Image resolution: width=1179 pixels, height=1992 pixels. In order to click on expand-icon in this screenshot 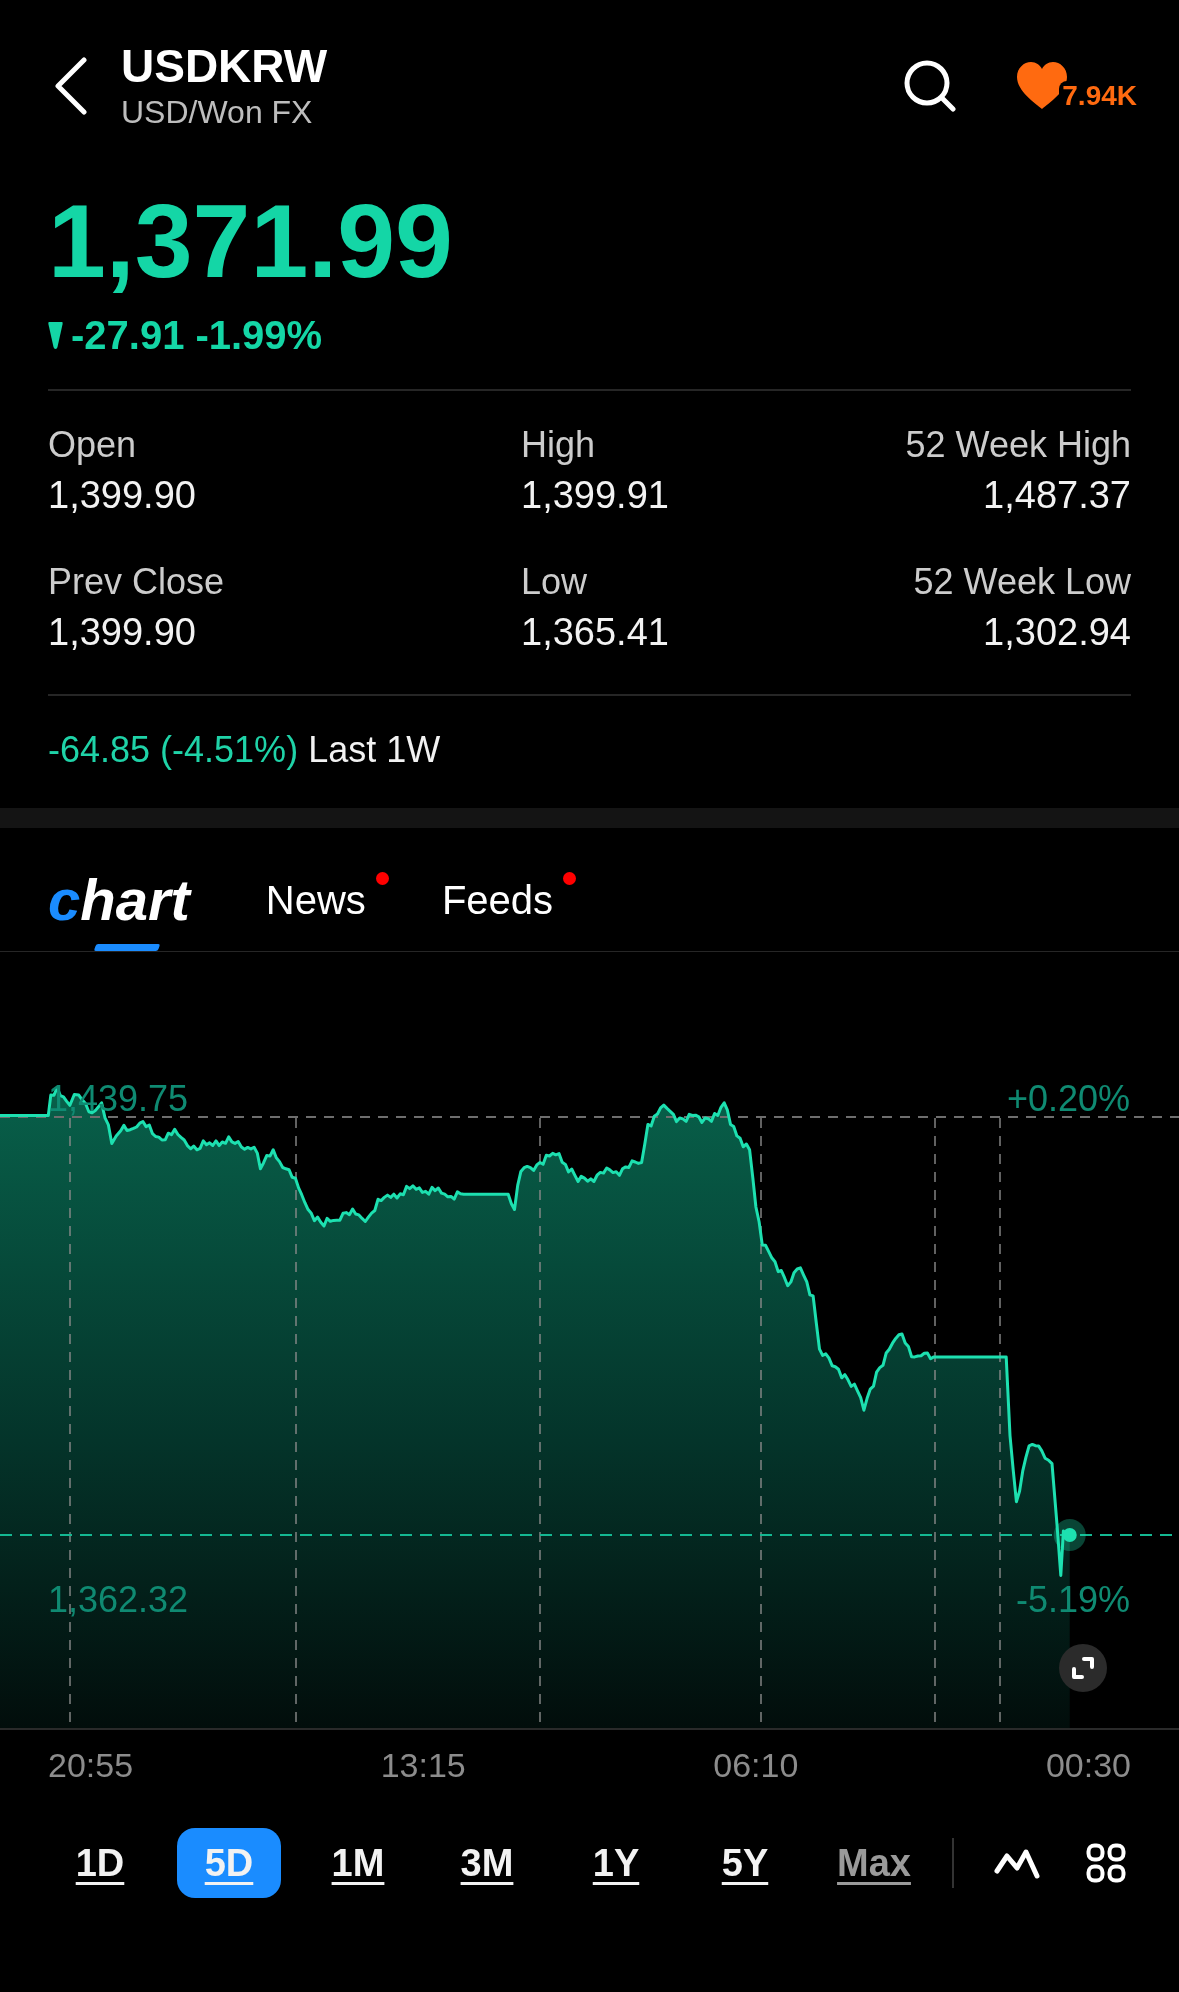, I will do `click(1083, 1668)`.